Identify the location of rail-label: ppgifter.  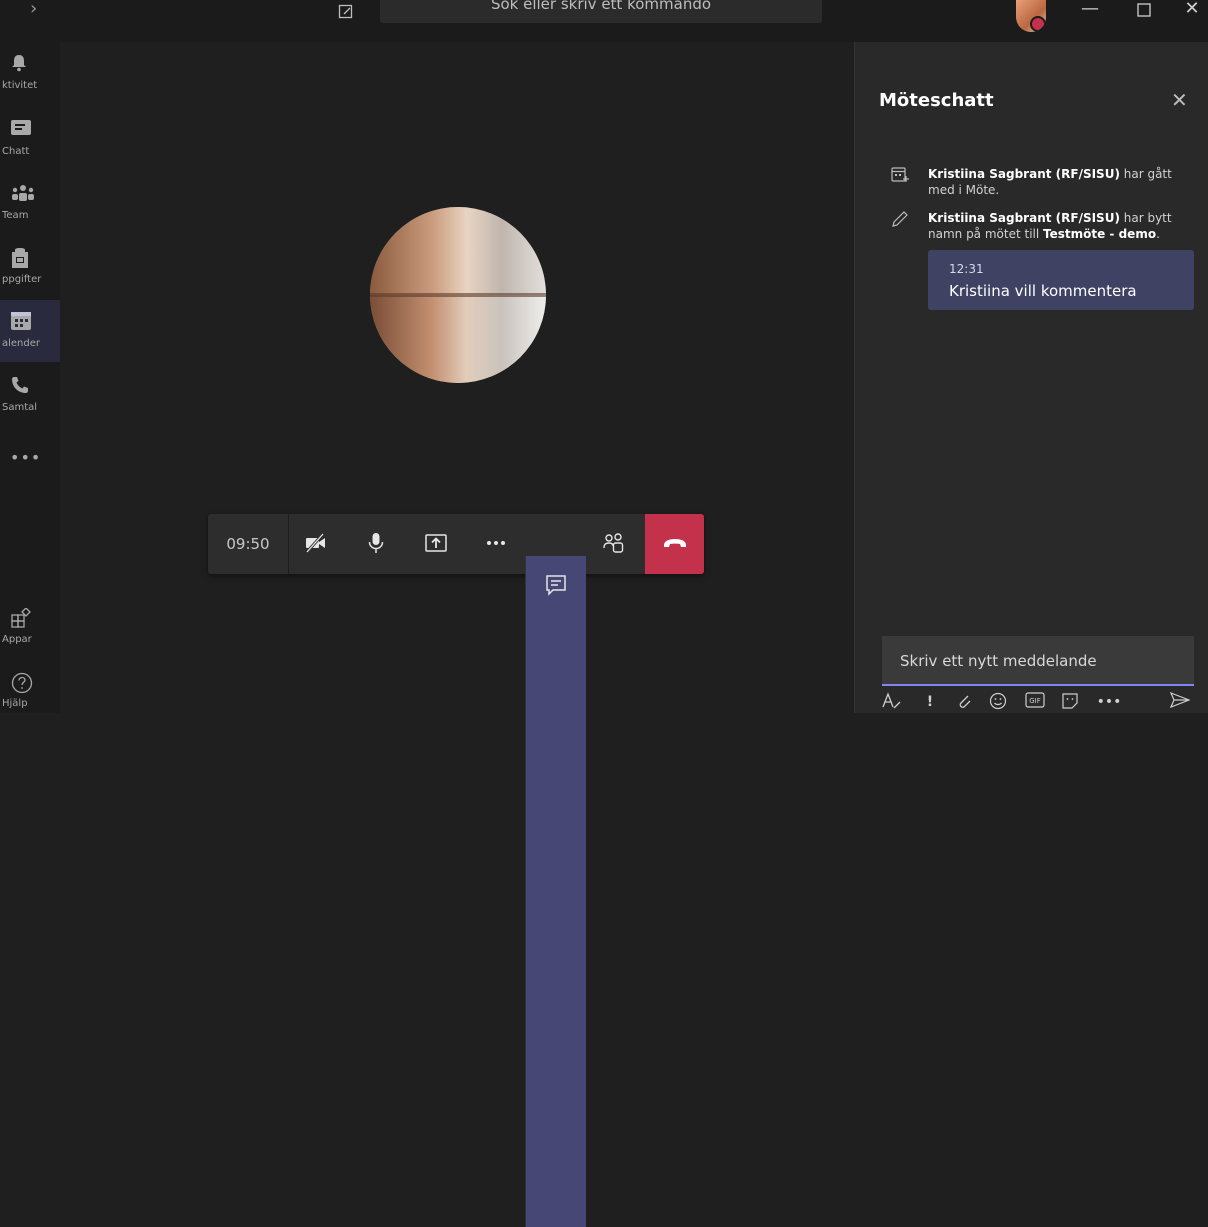
(22, 279).